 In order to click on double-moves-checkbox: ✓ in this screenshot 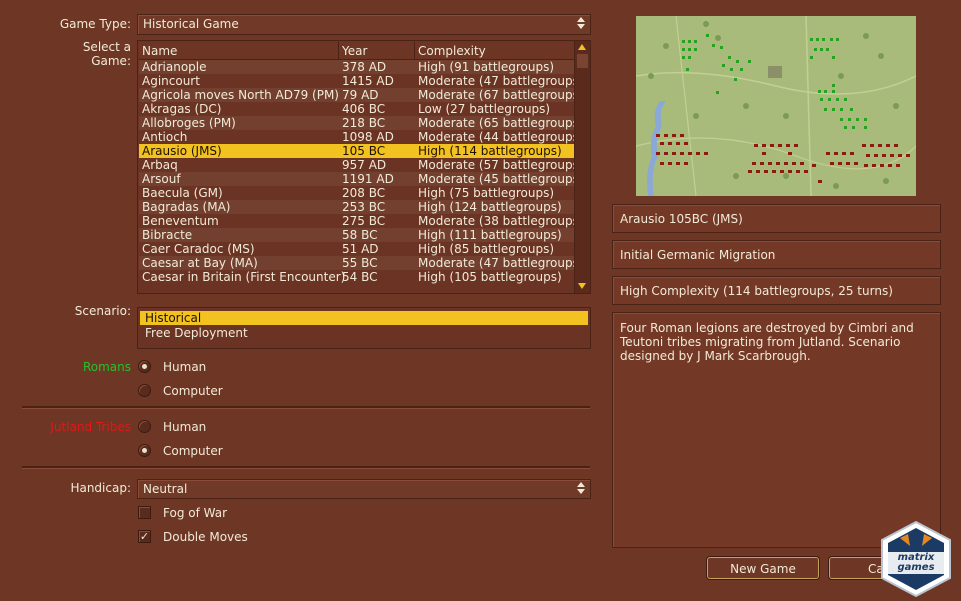, I will do `click(144, 536)`.